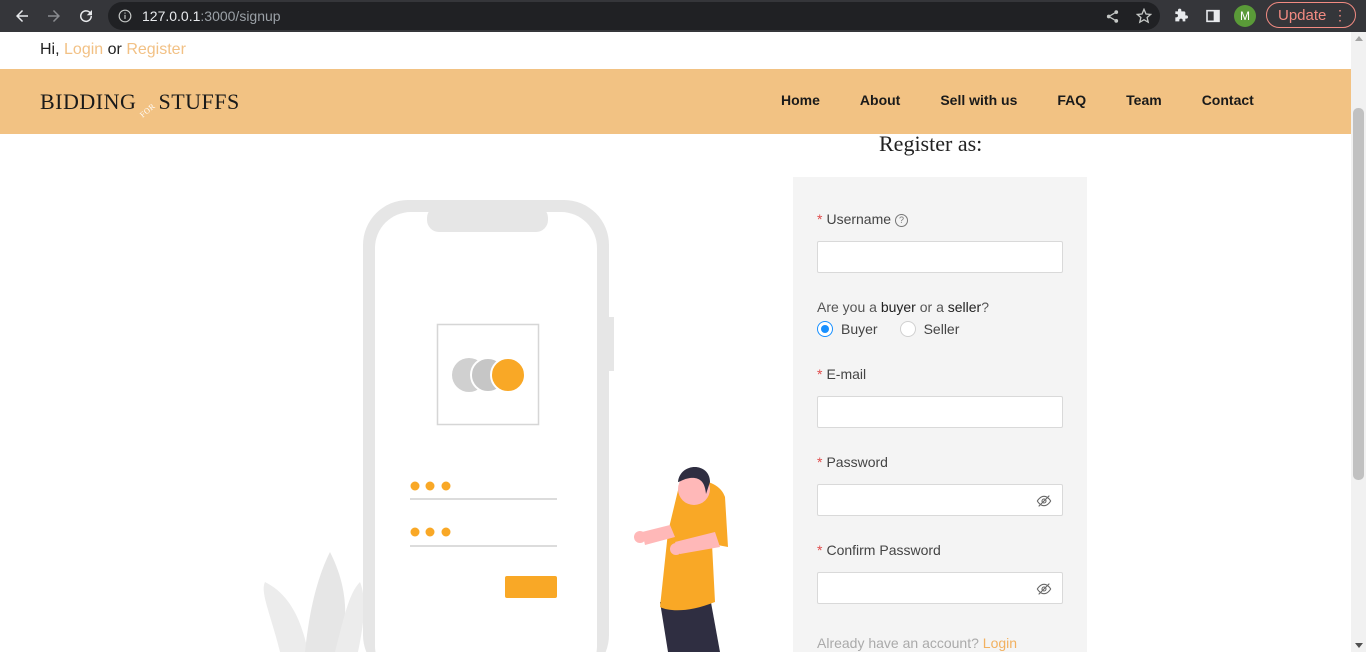  I want to click on seller-radio-label: Seller, so click(942, 329).